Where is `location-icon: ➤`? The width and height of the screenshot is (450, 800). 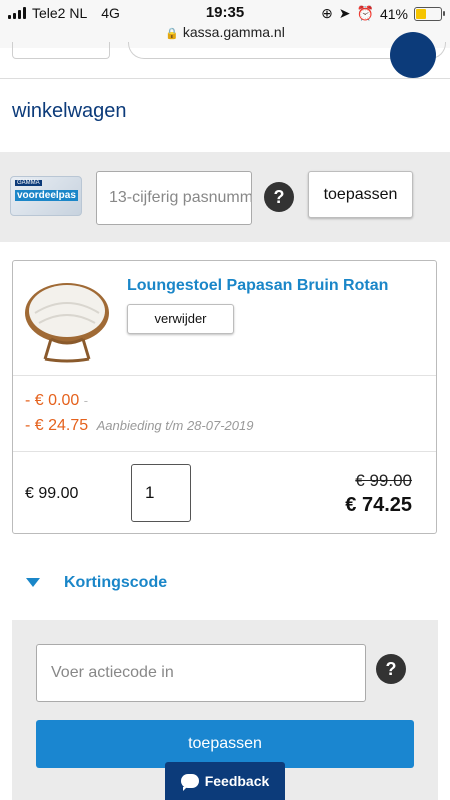 location-icon: ➤ is located at coordinates (344, 13).